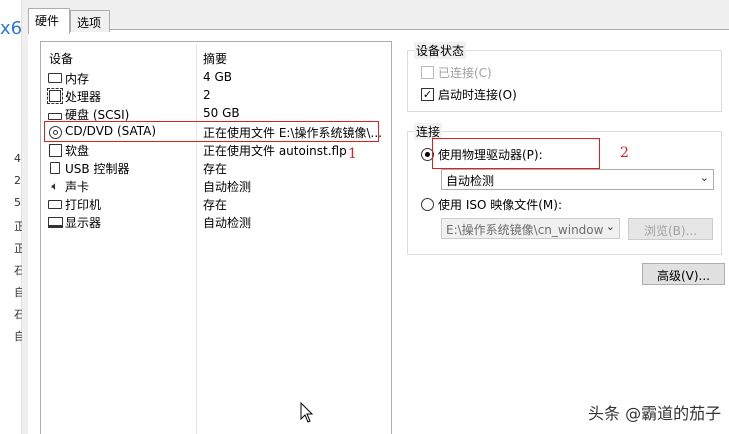 The image size is (729, 434). I want to click on annotation-number: 2, so click(624, 153).